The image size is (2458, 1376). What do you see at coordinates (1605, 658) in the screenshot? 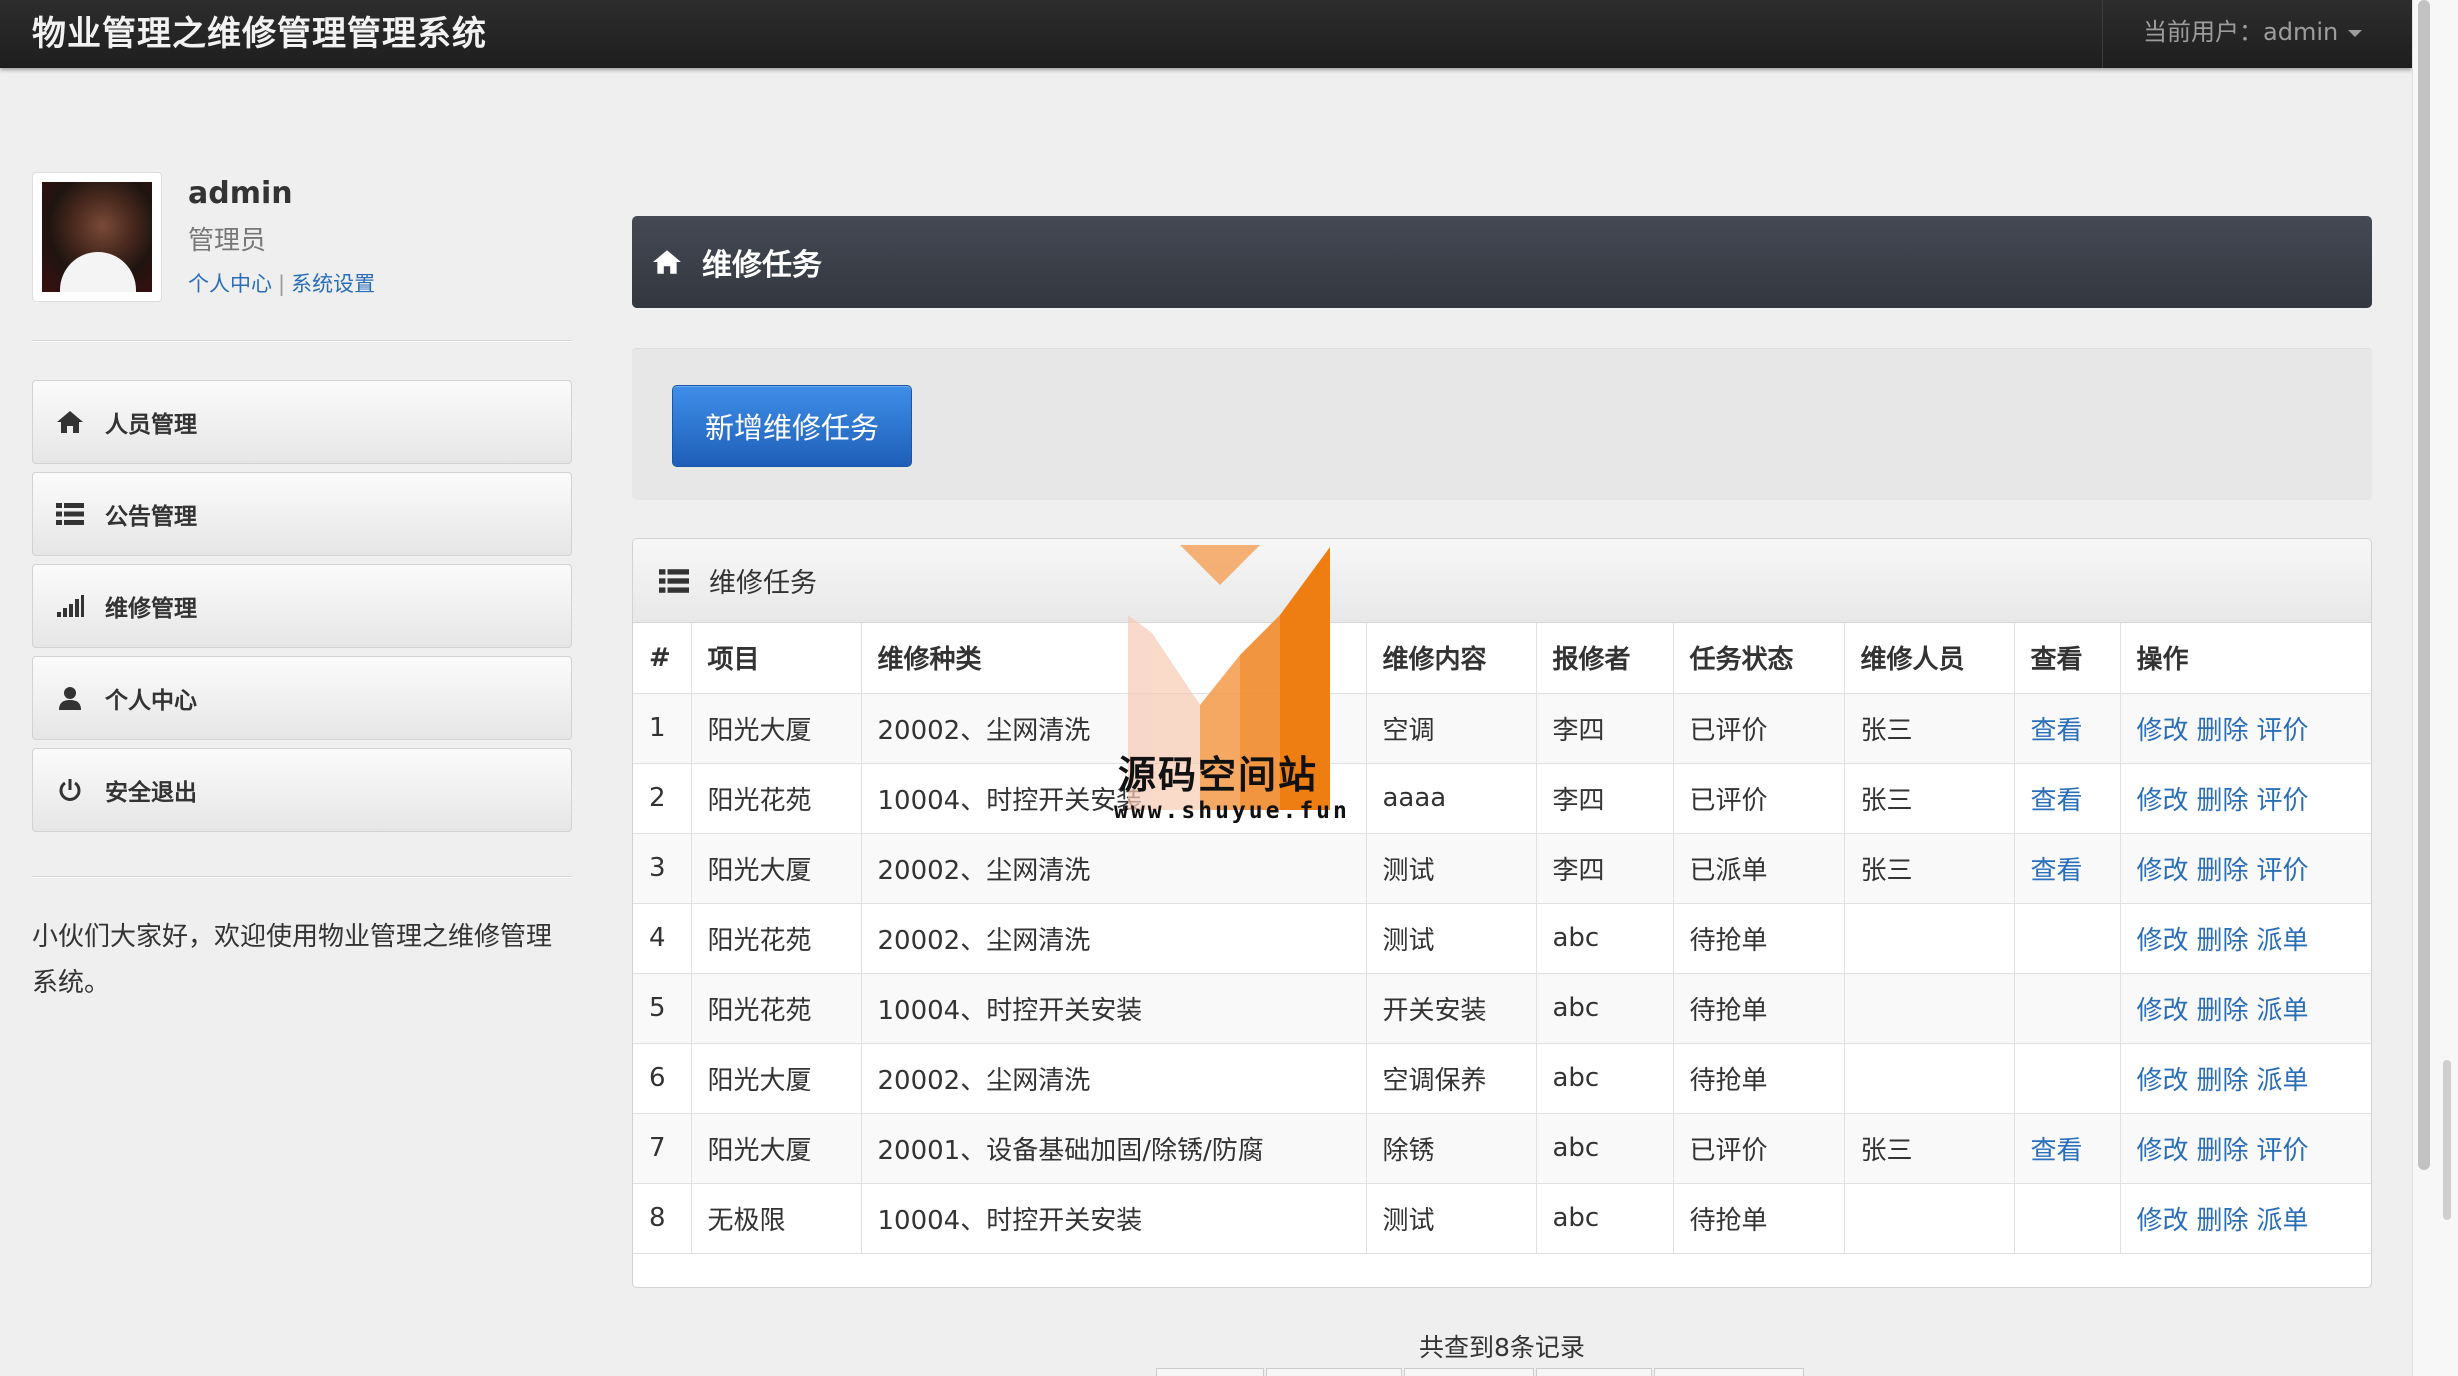
I see `column-header: 报修者` at bounding box center [1605, 658].